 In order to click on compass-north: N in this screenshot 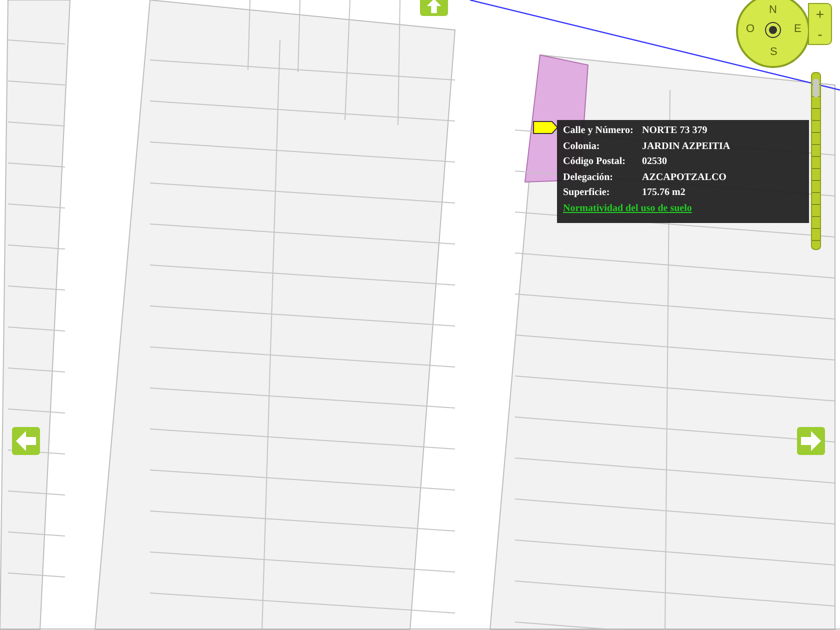, I will do `click(773, 10)`.